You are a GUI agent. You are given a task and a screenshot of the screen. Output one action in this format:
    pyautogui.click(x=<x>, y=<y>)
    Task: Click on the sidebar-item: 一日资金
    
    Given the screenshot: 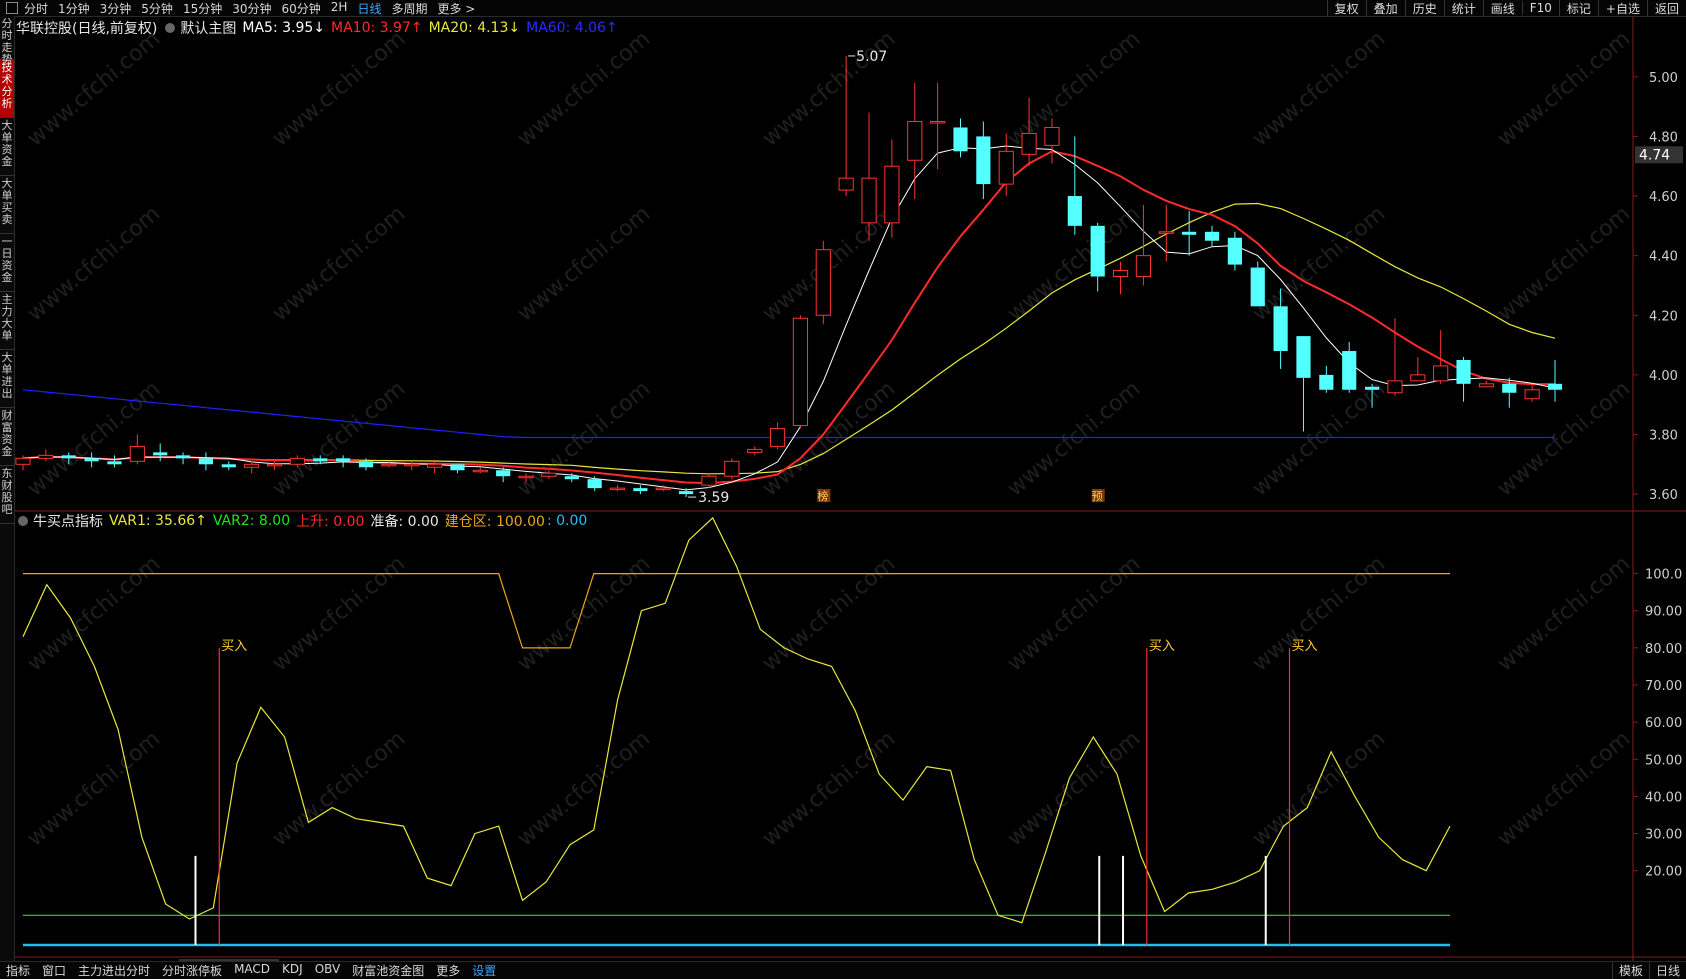 What is the action you would take?
    pyautogui.click(x=7, y=263)
    